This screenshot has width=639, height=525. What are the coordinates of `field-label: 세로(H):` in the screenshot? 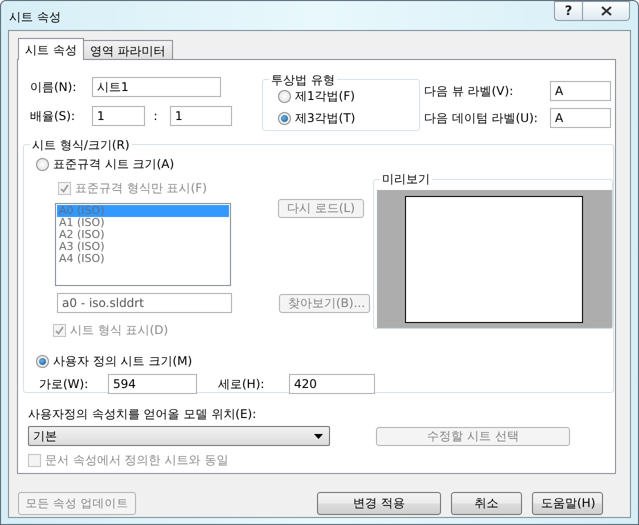 It's located at (242, 384).